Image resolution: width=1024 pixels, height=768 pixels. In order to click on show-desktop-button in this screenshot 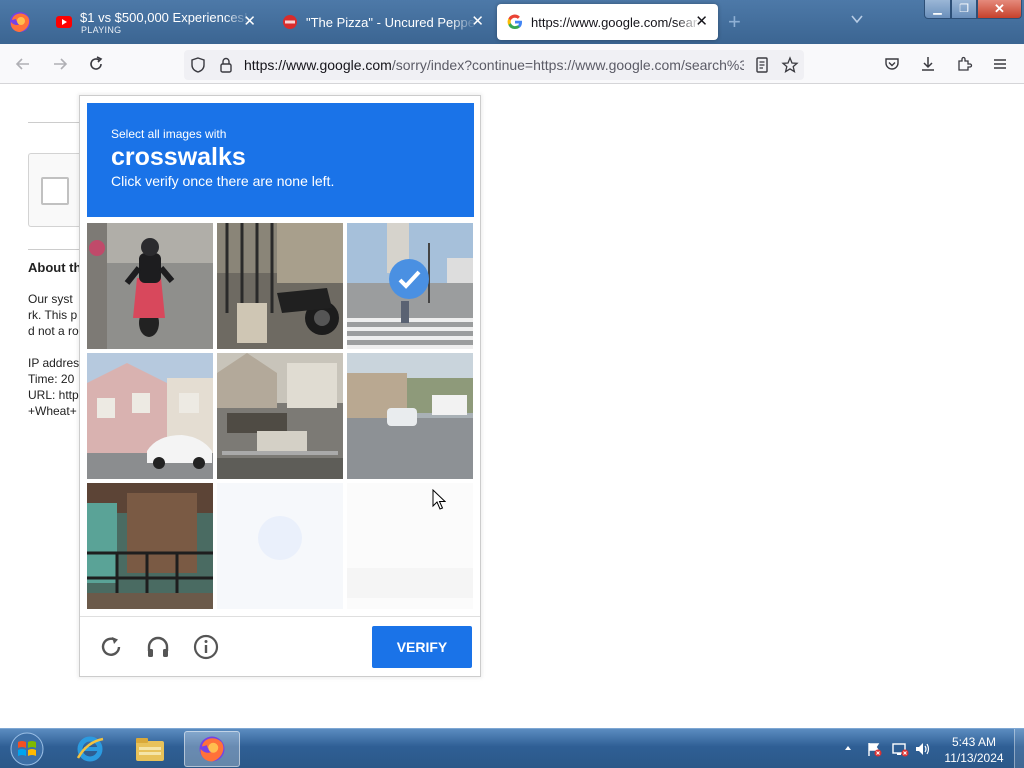, I will do `click(1019, 748)`.